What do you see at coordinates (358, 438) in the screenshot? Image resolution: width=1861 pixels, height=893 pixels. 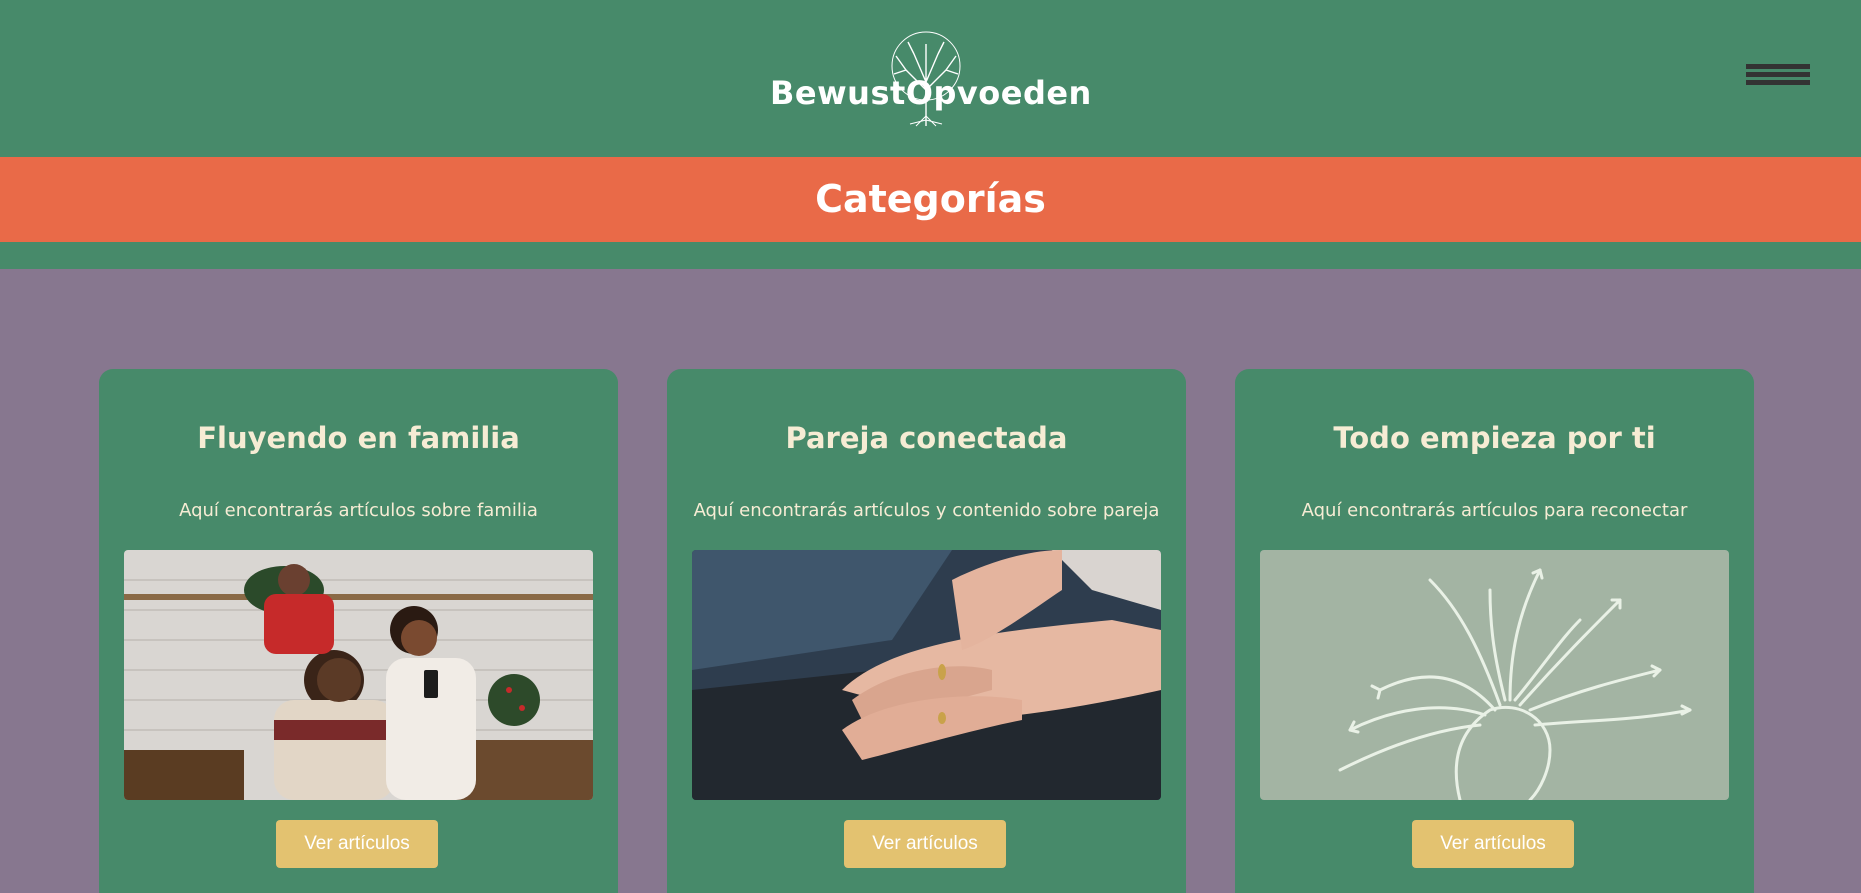 I see `card-title: Fluyendo en familia` at bounding box center [358, 438].